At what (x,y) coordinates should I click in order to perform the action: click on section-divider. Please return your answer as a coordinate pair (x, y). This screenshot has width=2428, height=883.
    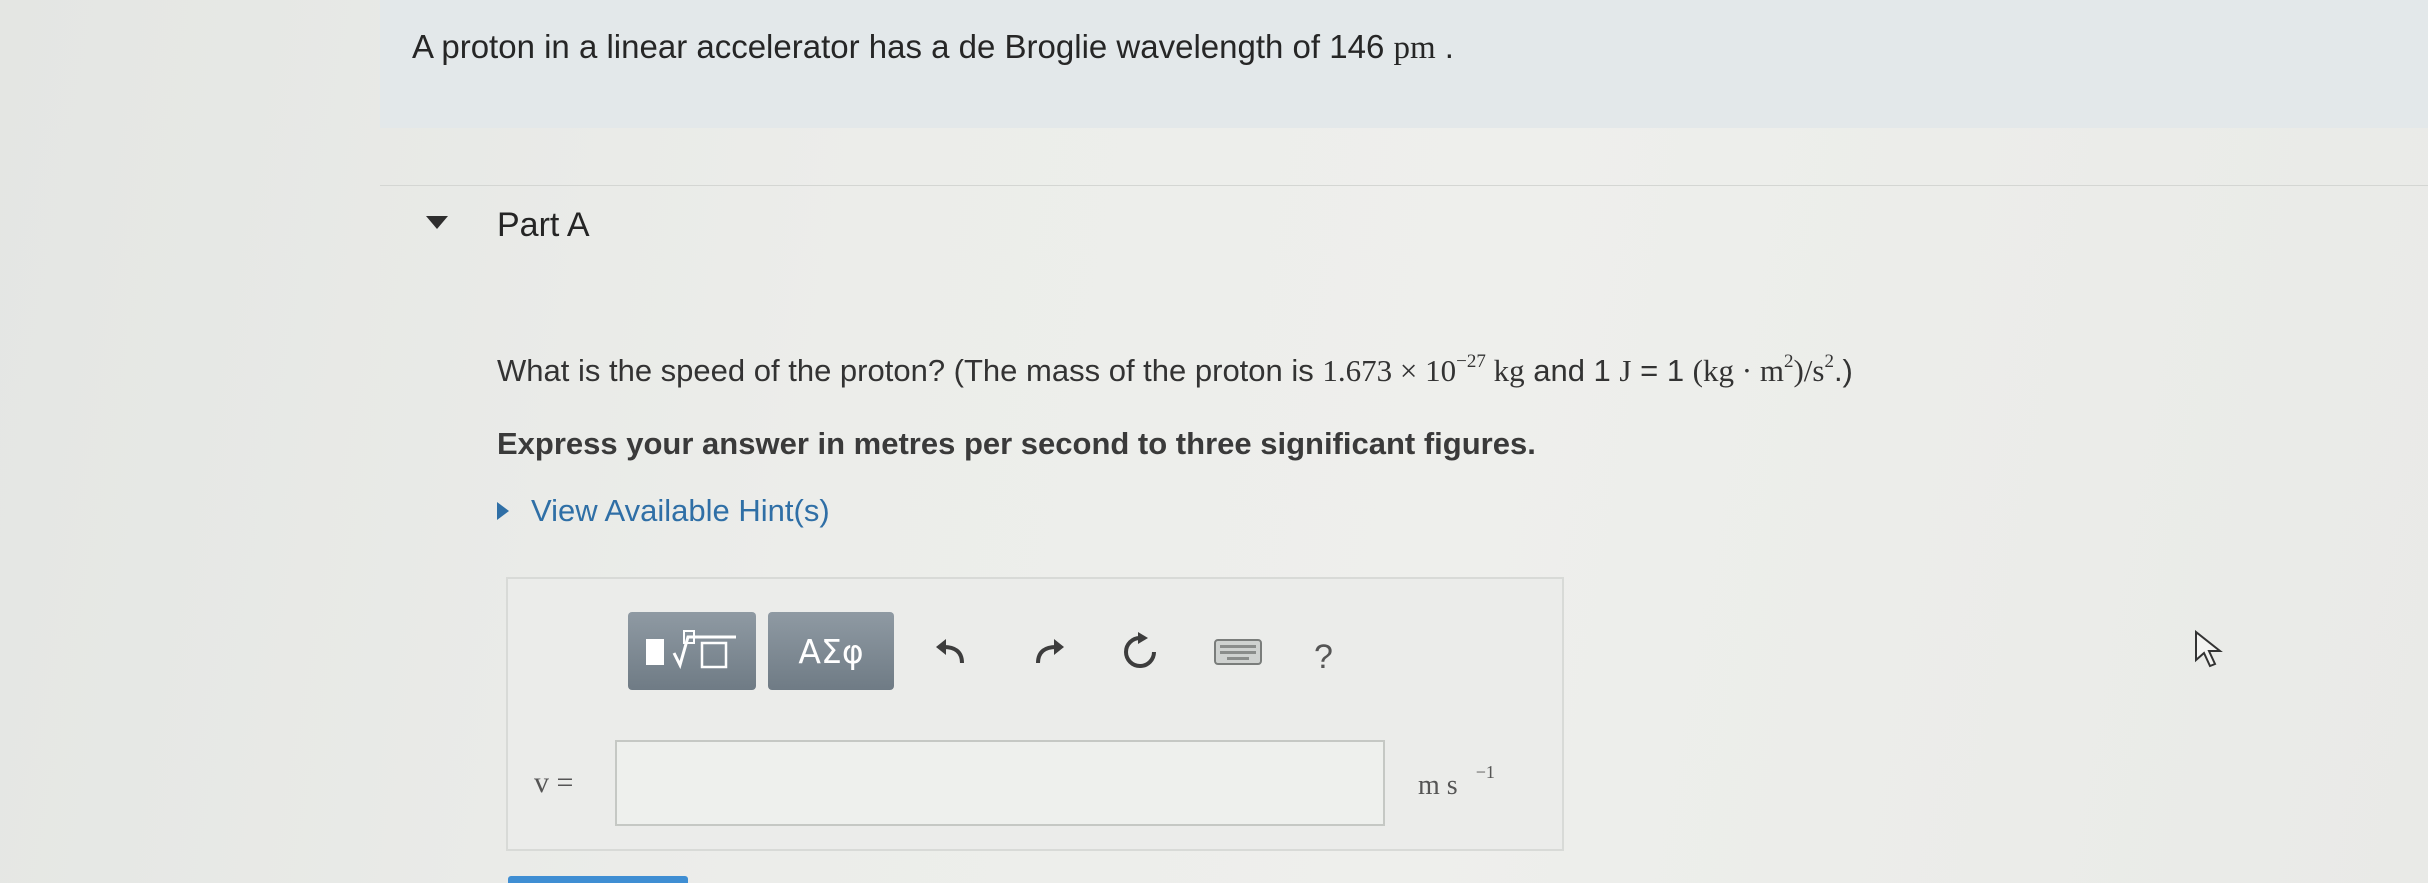
    Looking at the image, I should click on (1404, 185).